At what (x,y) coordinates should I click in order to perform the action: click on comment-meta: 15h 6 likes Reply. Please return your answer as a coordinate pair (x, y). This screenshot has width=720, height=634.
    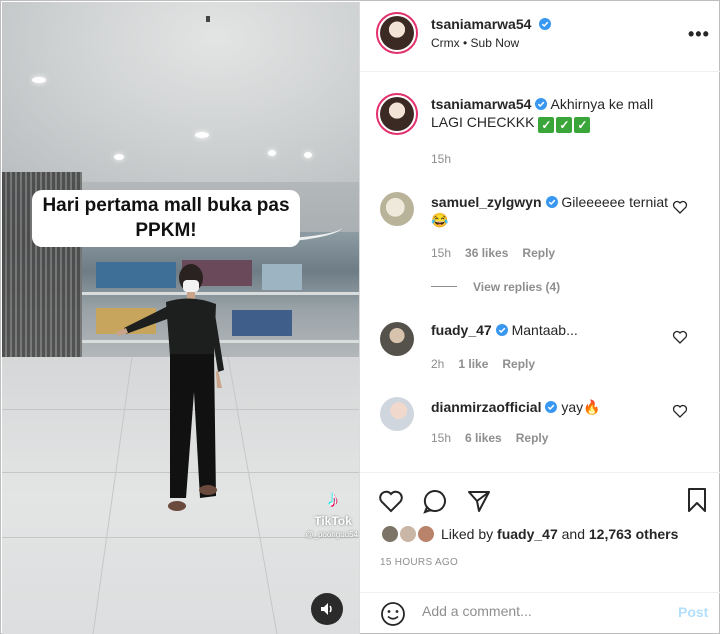
    Looking at the image, I should click on (496, 438).